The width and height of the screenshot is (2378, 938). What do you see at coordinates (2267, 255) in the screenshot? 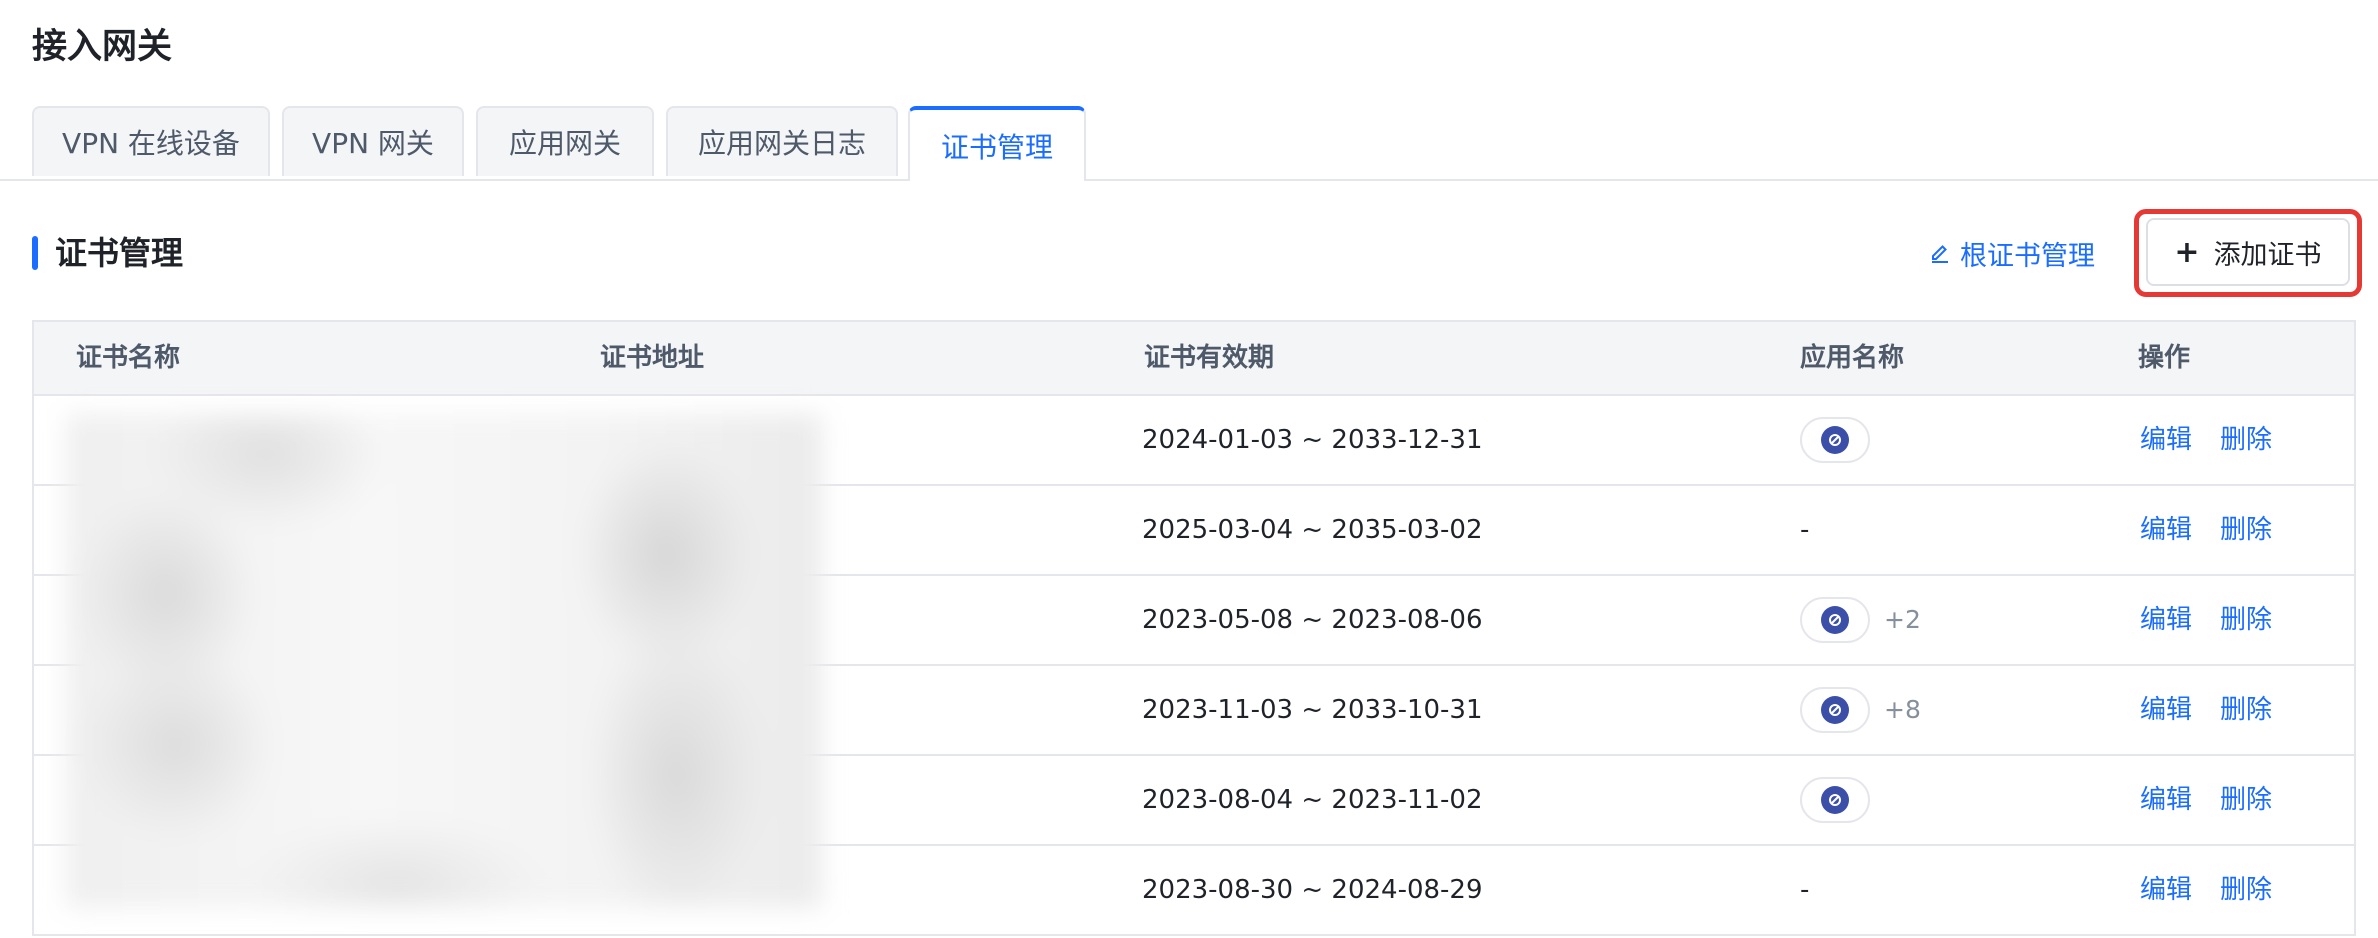
I see `add-certificate-label: 添加证书` at bounding box center [2267, 255].